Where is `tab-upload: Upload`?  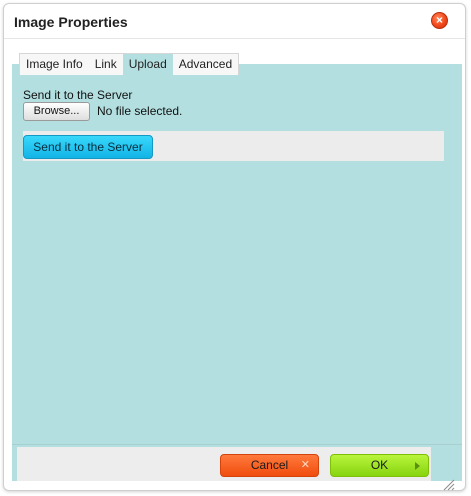 tab-upload: Upload is located at coordinates (147, 64).